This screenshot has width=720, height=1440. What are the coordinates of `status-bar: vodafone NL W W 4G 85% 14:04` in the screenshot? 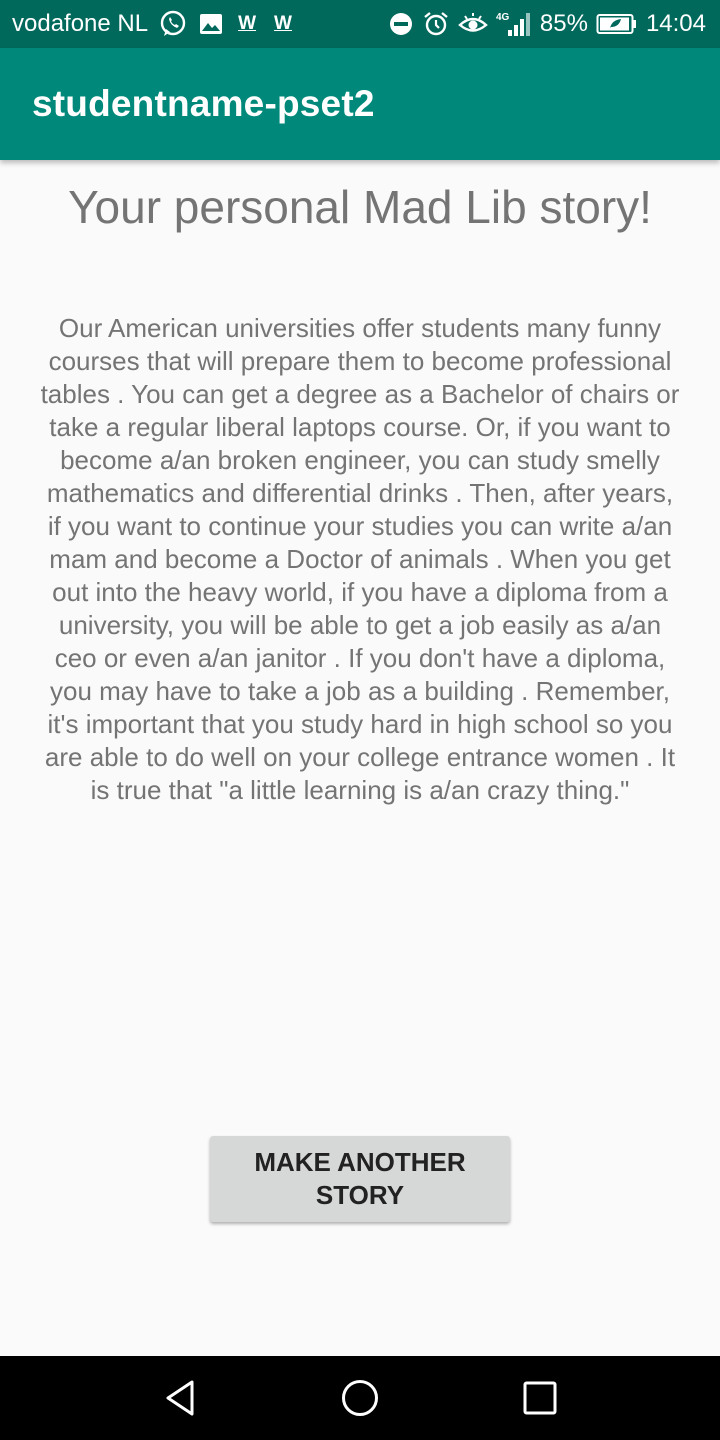 It's located at (360, 24).